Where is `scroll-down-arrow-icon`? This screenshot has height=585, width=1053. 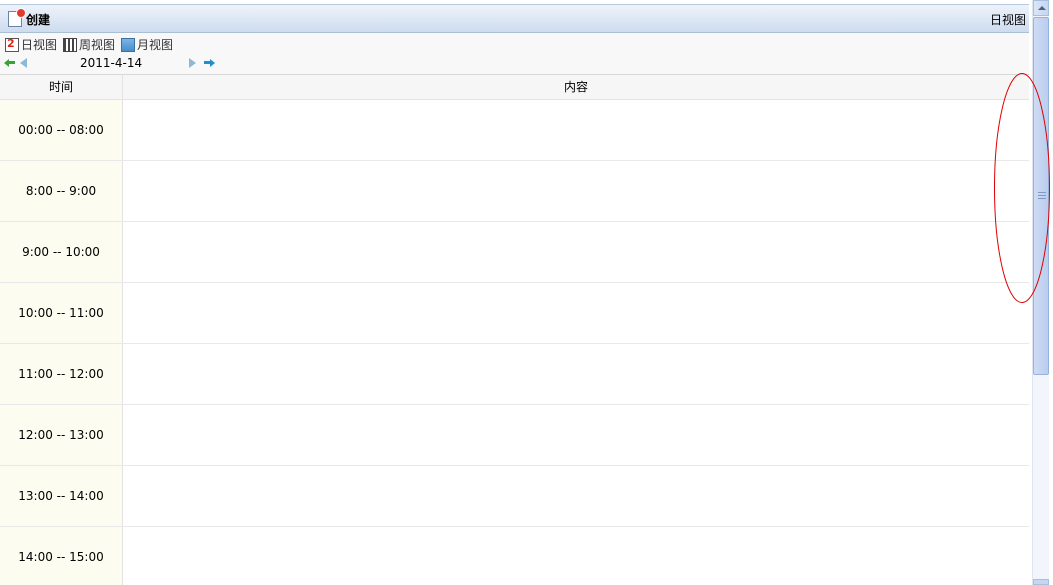 scroll-down-arrow-icon is located at coordinates (1041, 582).